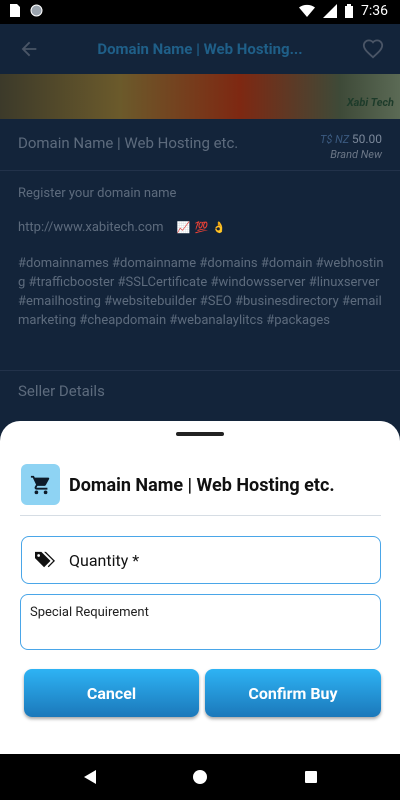  I want to click on clock-time: 7:36, so click(374, 11).